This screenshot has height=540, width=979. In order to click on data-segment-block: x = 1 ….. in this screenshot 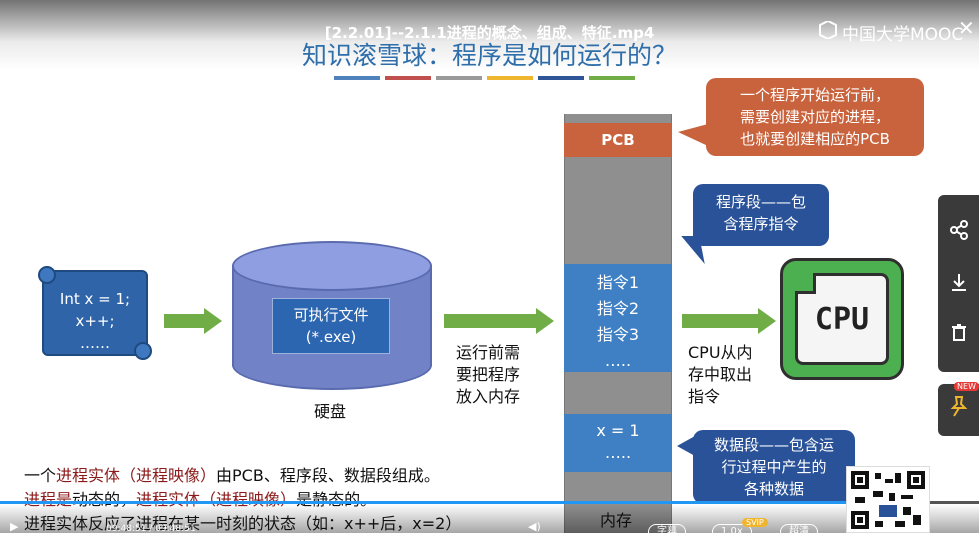, I will do `click(618, 443)`.